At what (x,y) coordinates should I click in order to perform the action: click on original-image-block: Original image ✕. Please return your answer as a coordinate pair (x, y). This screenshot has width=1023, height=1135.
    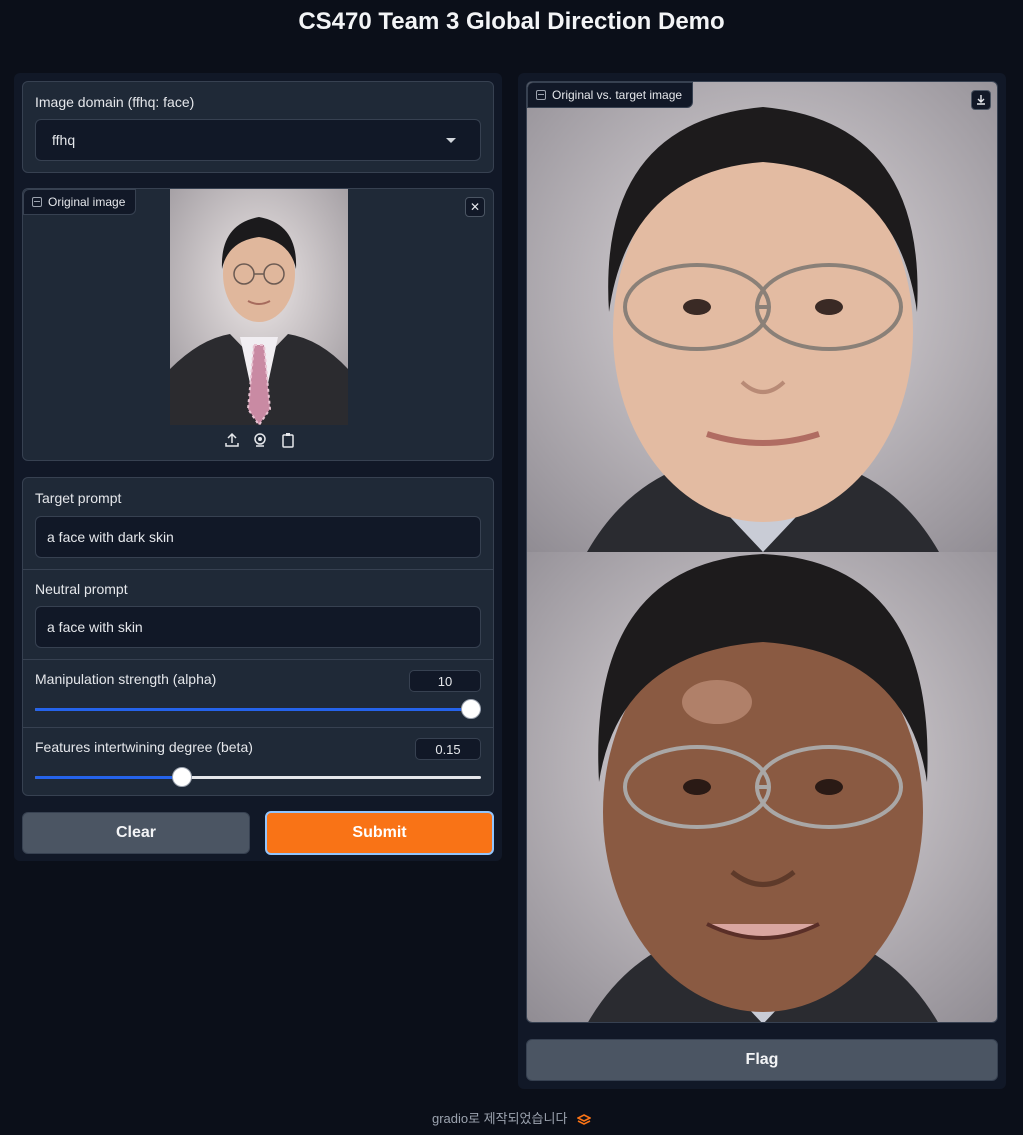
    Looking at the image, I should click on (258, 324).